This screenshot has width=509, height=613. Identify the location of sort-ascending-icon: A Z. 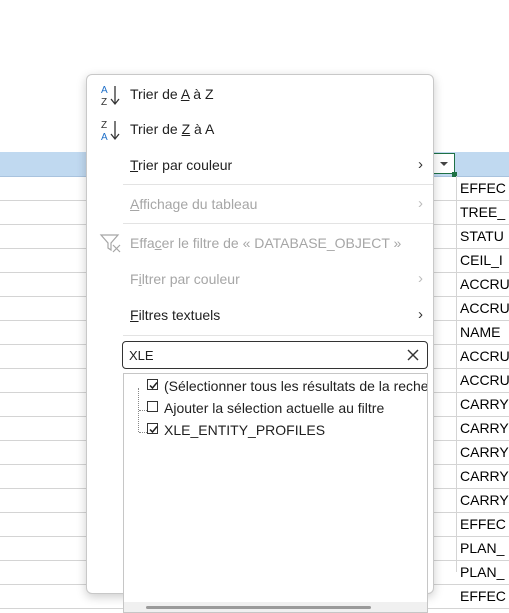
(110, 96).